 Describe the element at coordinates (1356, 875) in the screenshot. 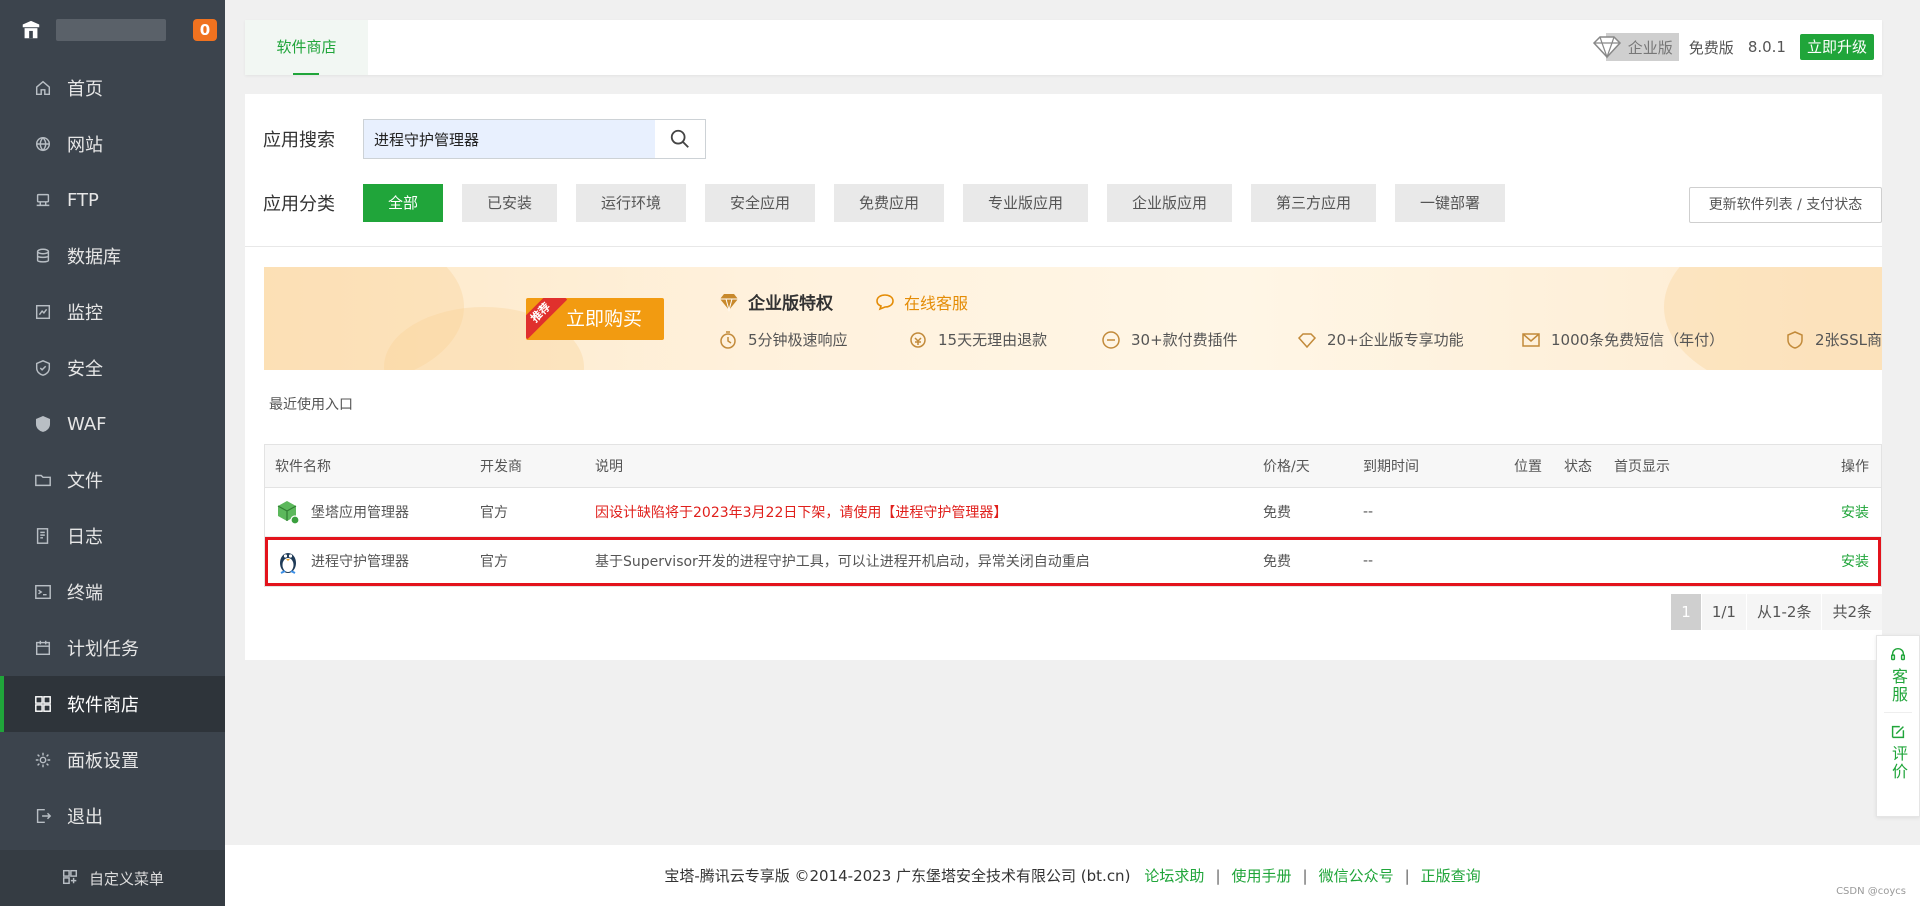

I see `footer-link-wechat: 微信公众号` at that location.